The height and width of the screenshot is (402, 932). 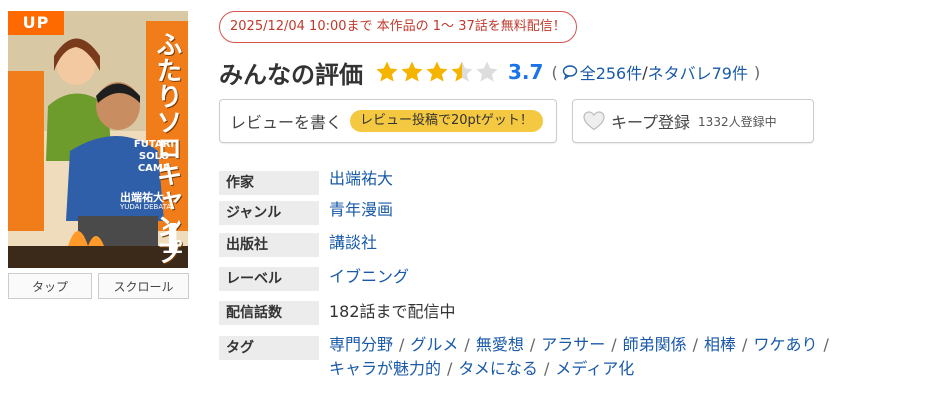 I want to click on cover-logo-en: FUTARI SOLO CAMP, so click(x=154, y=156).